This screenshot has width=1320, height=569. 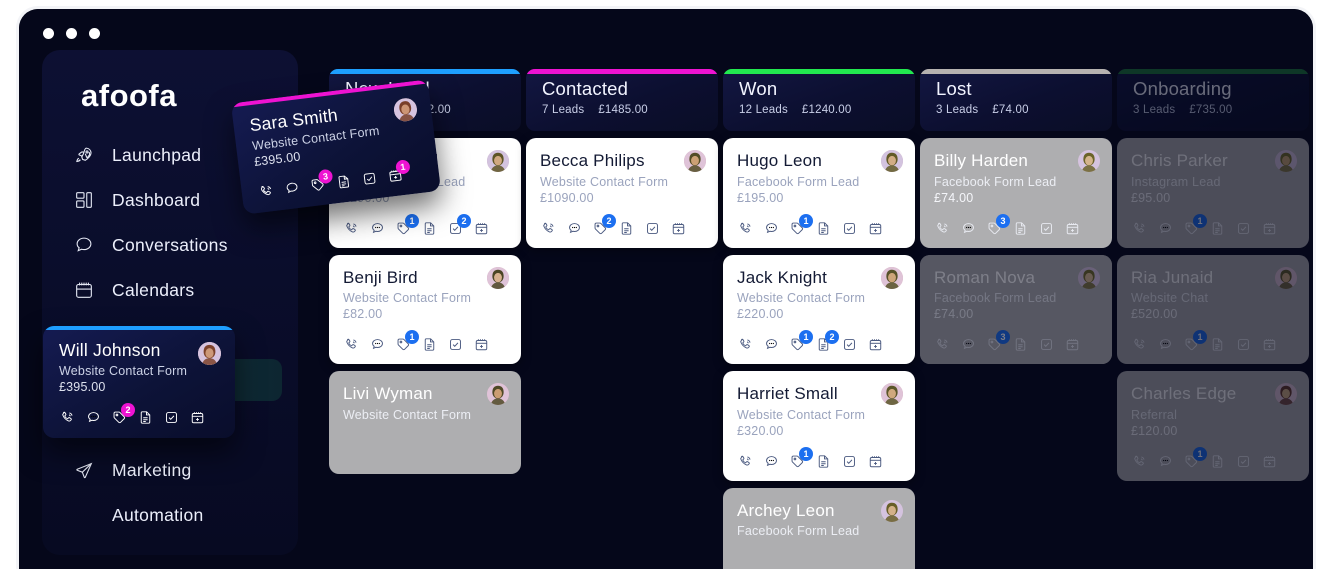 What do you see at coordinates (129, 96) in the screenshot?
I see `brand-logo: afoofa` at bounding box center [129, 96].